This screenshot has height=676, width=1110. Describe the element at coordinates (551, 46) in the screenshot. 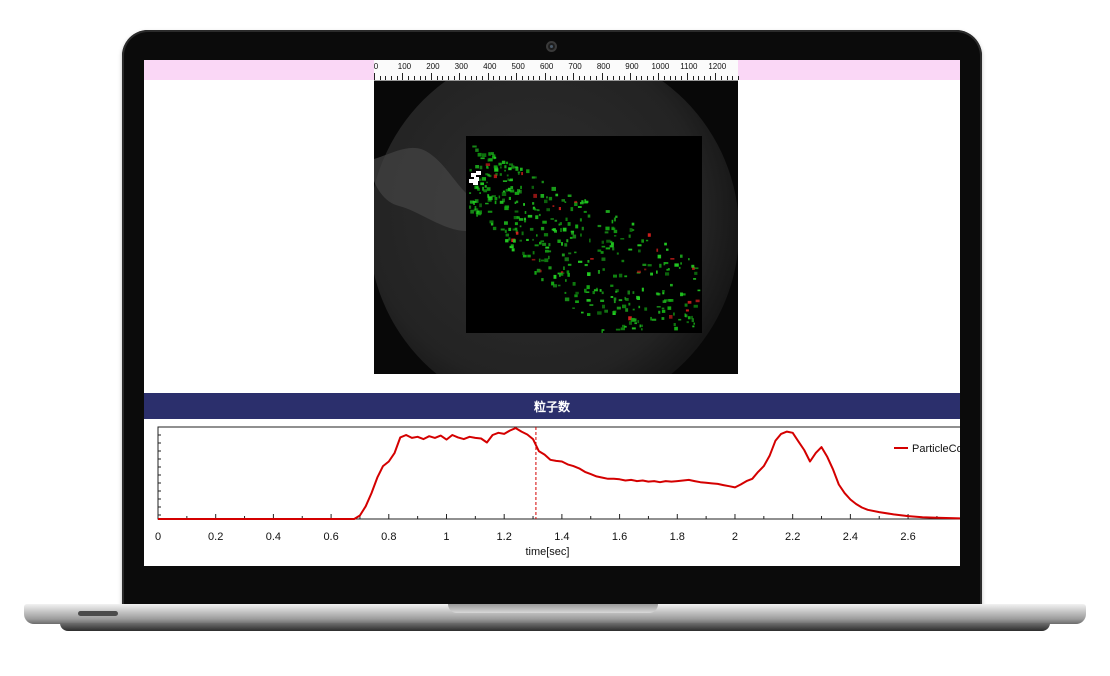

I see `webcam-icon` at that location.